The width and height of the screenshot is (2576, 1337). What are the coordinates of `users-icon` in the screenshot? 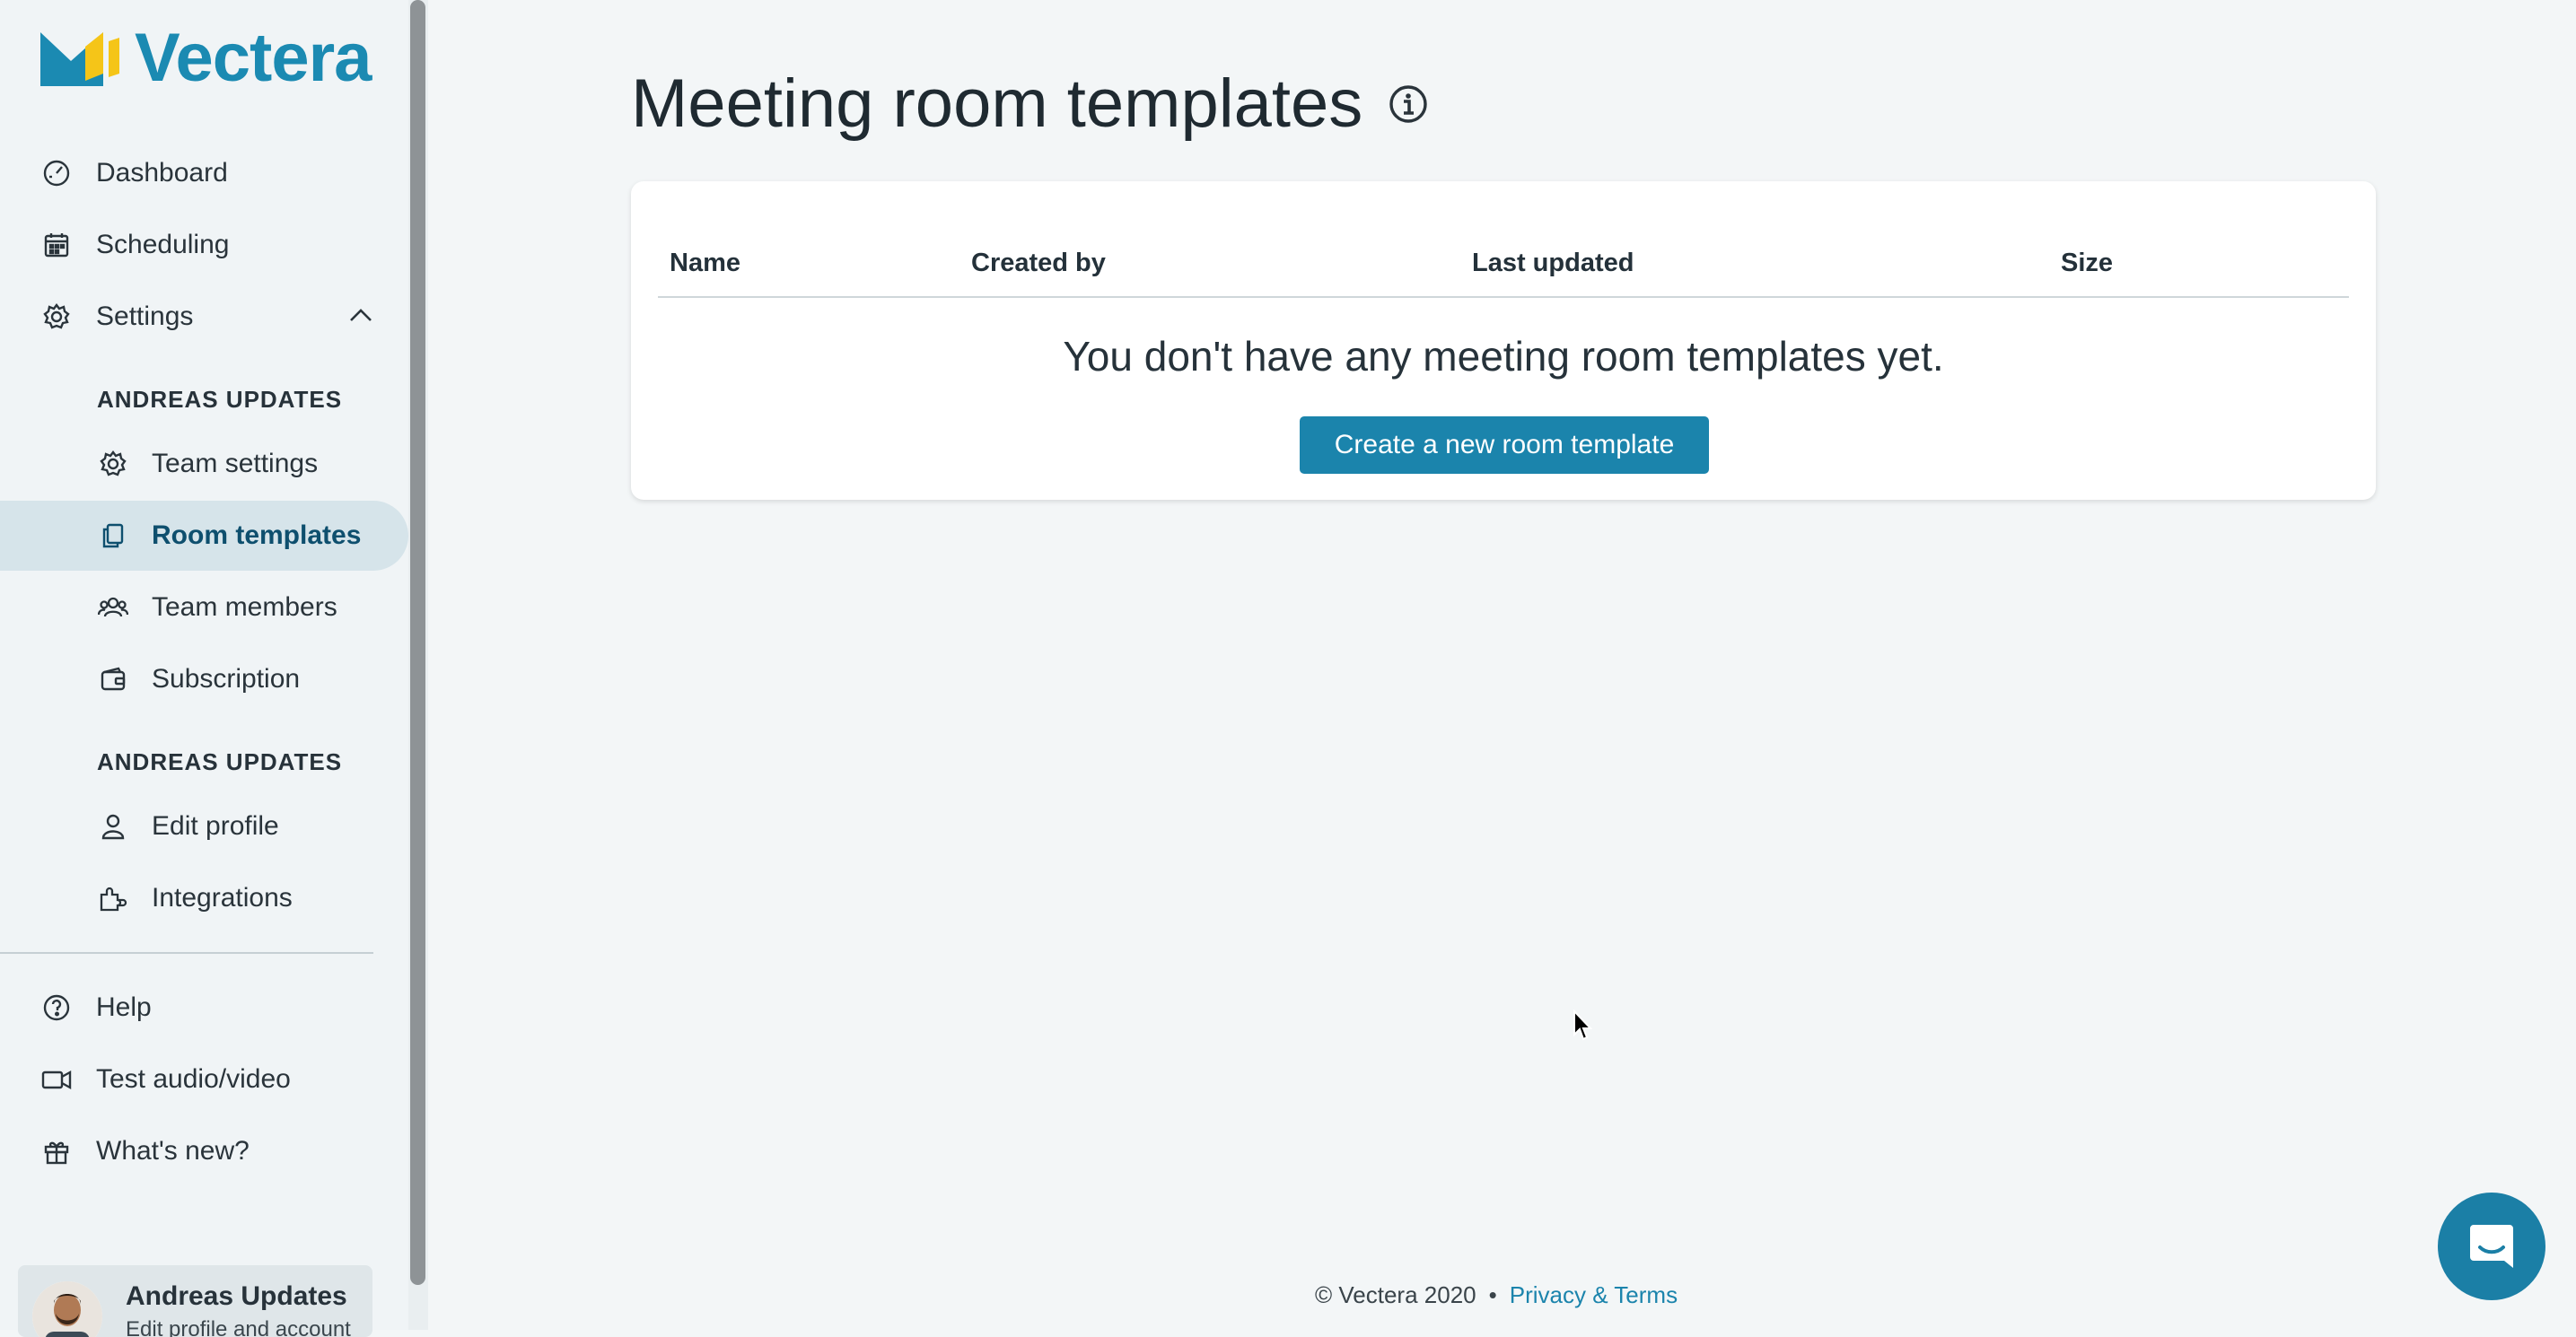 It's located at (113, 607).